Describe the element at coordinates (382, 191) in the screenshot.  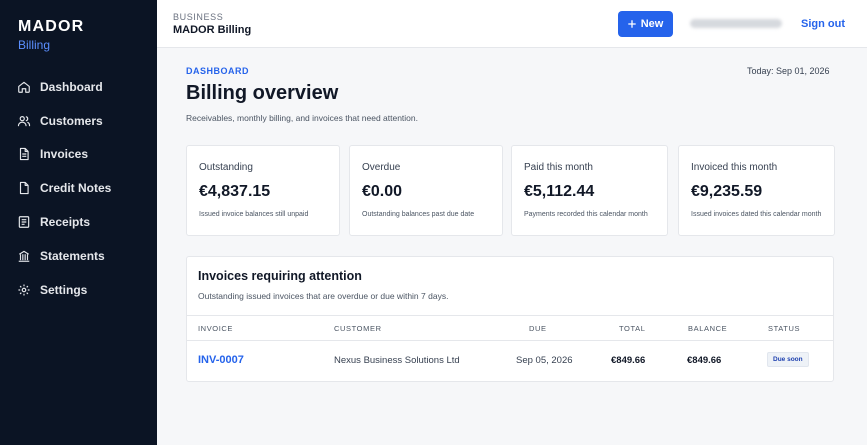
I see `stat-card-value: €0.00` at that location.